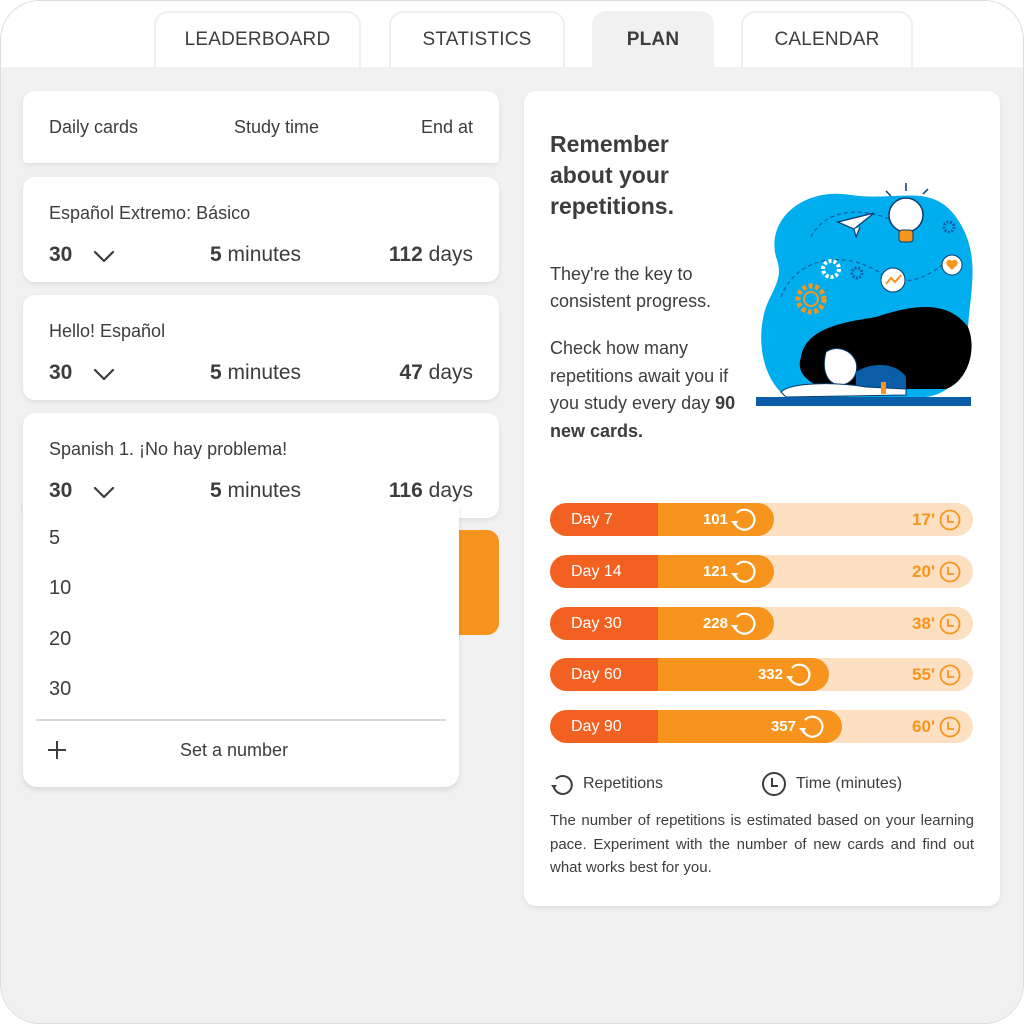 The height and width of the screenshot is (1024, 1024). I want to click on end-at-value: 47 days, so click(436, 372).